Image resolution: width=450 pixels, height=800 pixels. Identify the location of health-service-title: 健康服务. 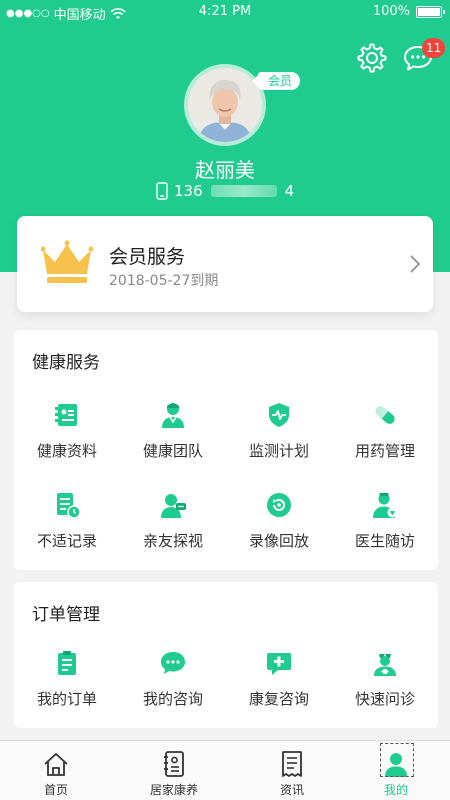
(66, 363).